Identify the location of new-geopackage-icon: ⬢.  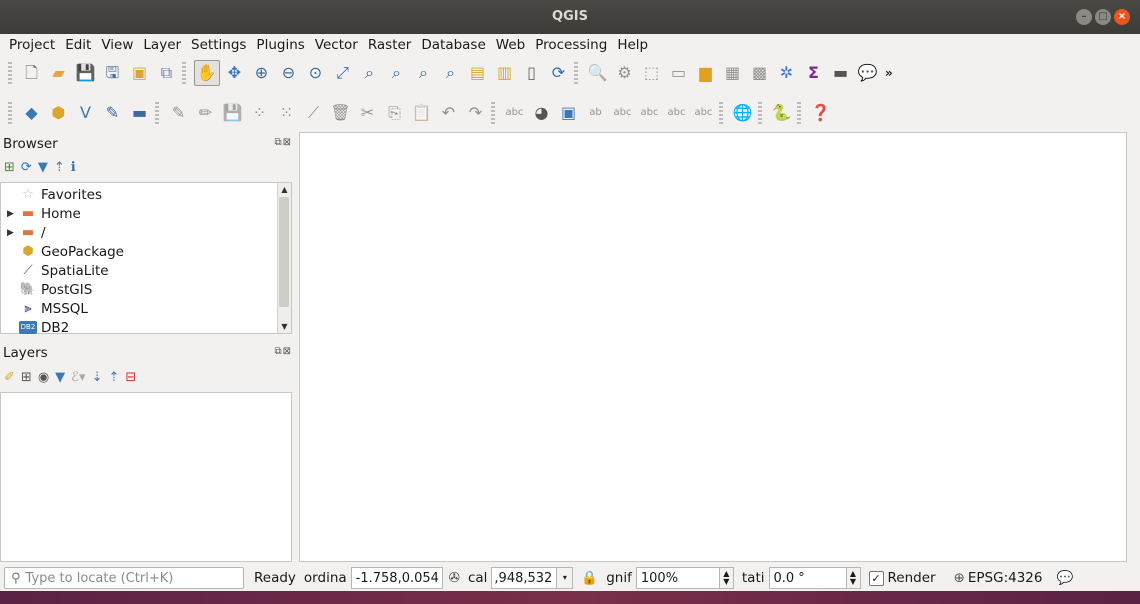
(59, 113).